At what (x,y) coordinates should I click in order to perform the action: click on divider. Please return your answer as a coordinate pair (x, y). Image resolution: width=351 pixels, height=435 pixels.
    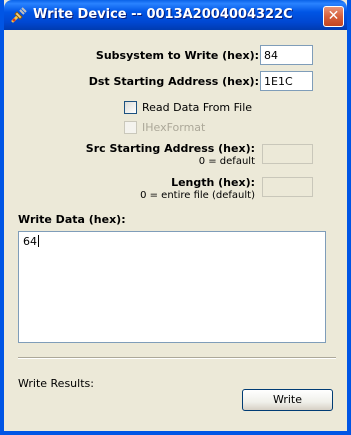
    Looking at the image, I should click on (177, 358).